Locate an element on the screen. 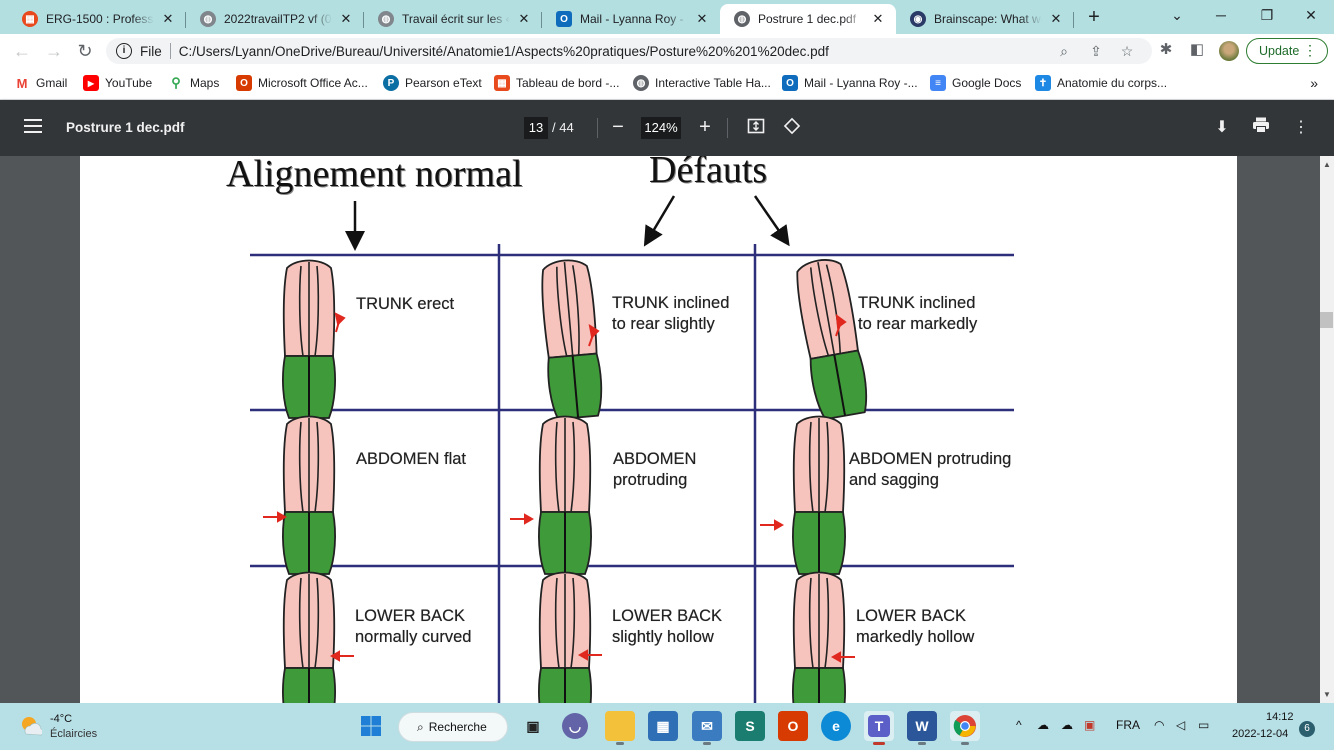 Image resolution: width=1334 pixels, height=750 pixels. forward-icon: → is located at coordinates (54, 51).